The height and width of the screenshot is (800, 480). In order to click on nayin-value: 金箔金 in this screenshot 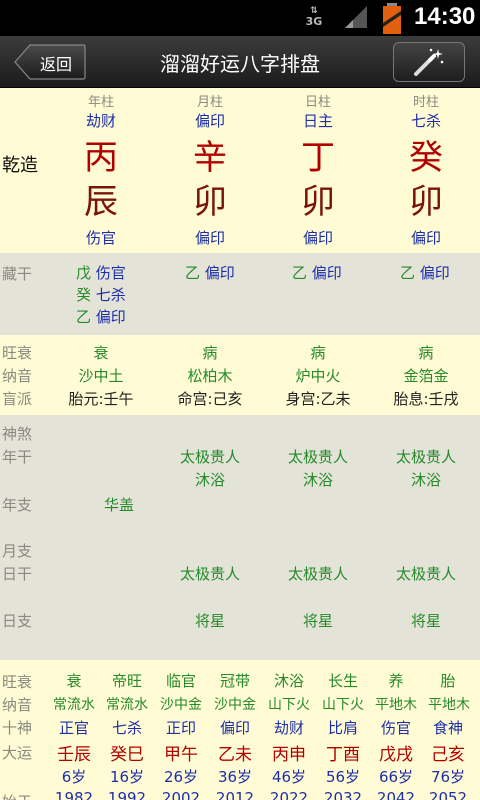, I will do `click(426, 376)`.